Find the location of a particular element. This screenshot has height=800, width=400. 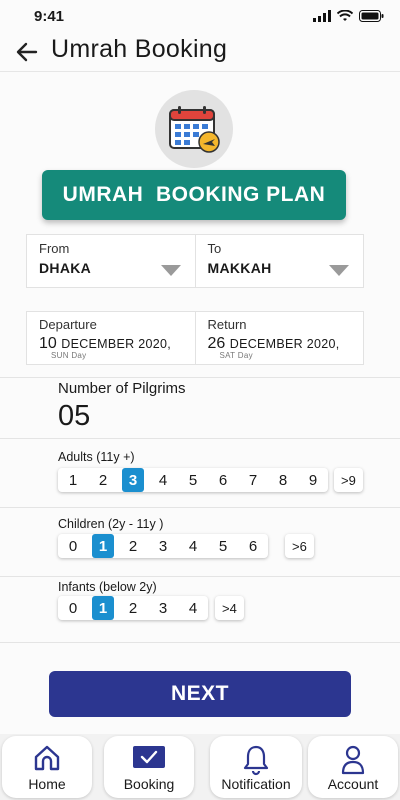

return-day: 26 is located at coordinates (216, 343).